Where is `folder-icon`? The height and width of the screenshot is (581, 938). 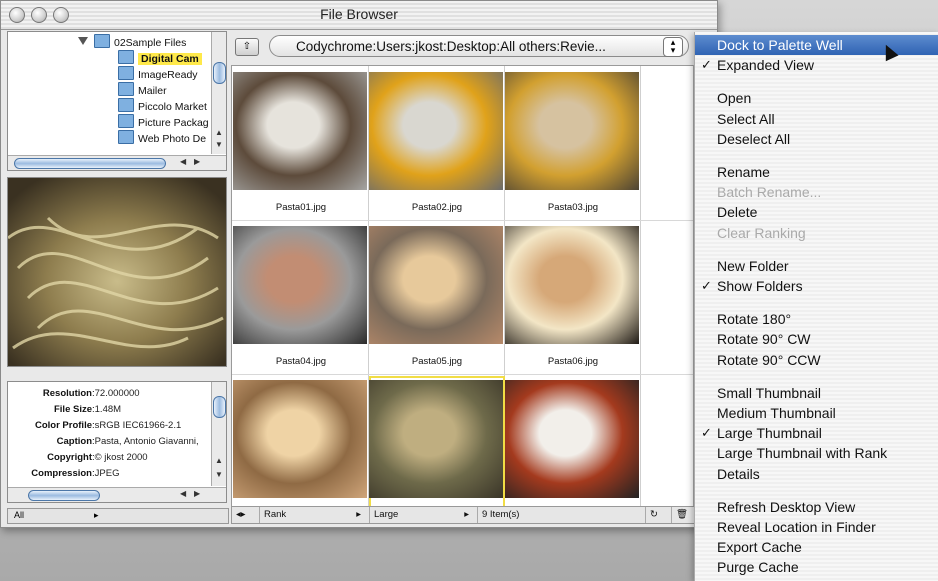
folder-icon is located at coordinates (126, 105).